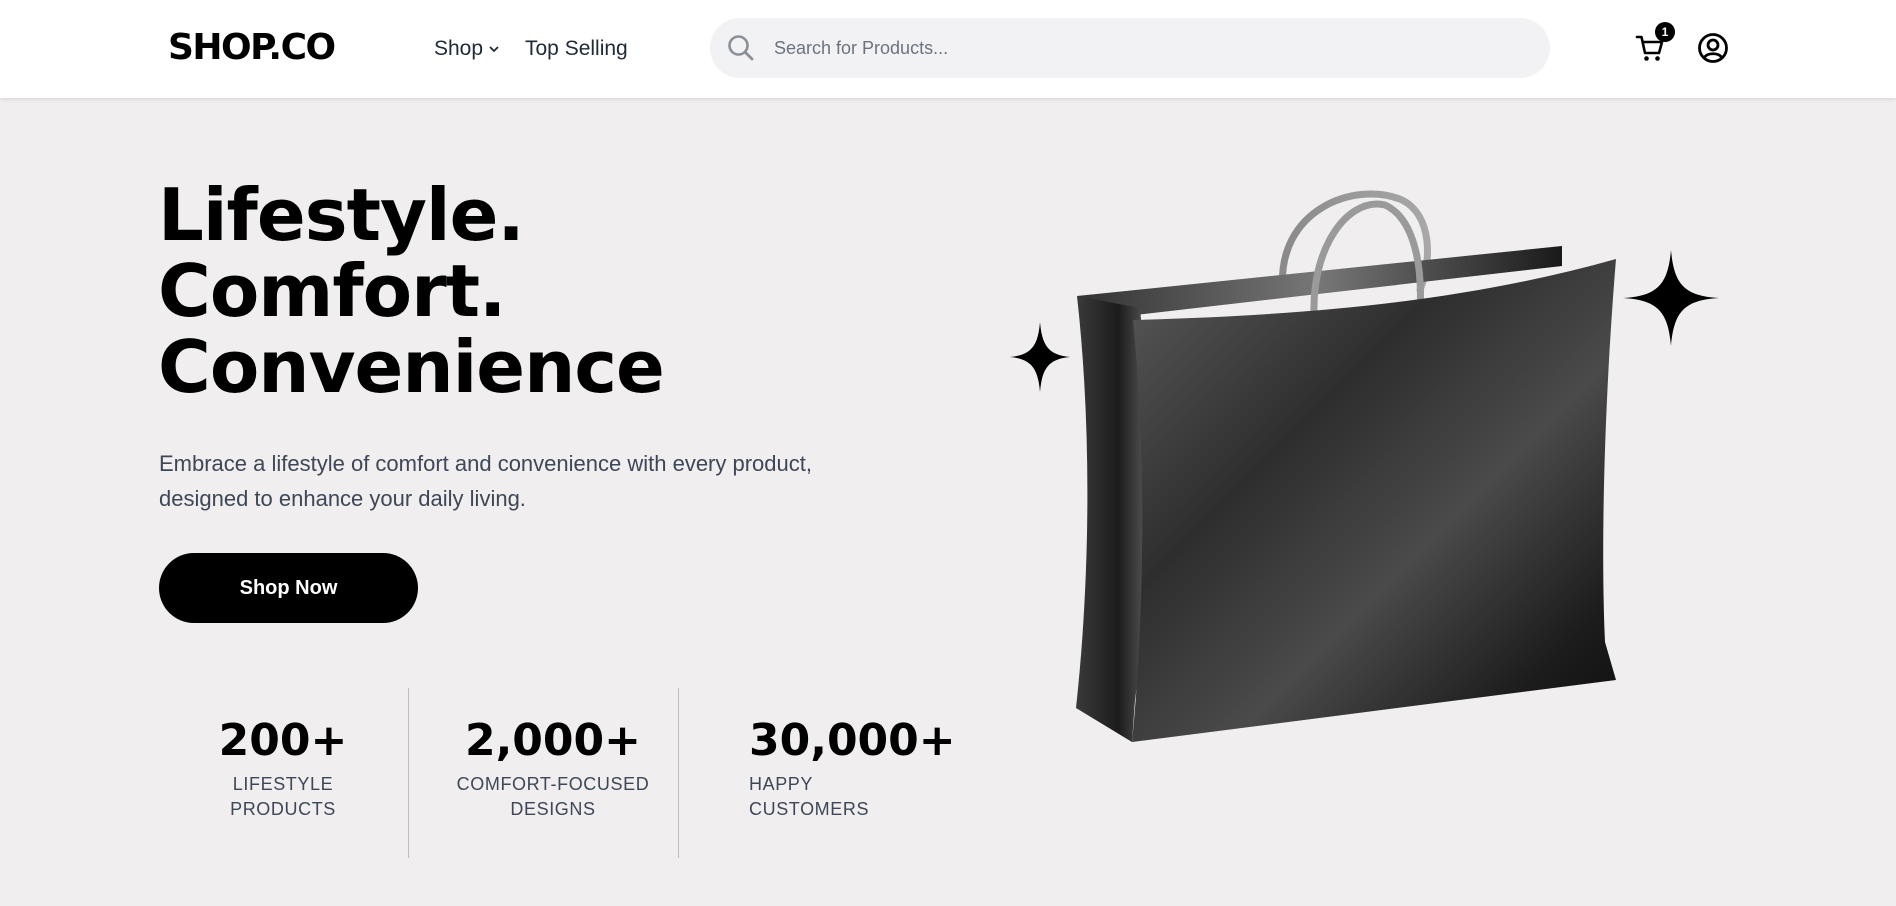 This screenshot has height=906, width=1896. I want to click on nav-shop-dropdown: Shop, so click(467, 49).